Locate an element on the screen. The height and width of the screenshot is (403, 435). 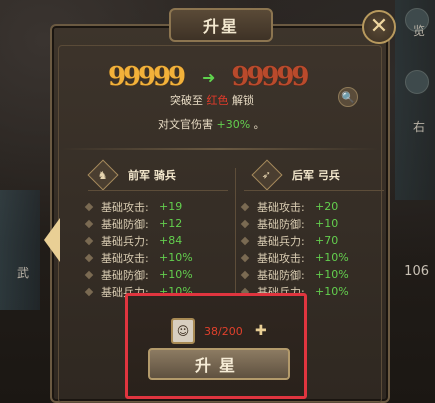
side-label-left: 武 is located at coordinates (23, 273).